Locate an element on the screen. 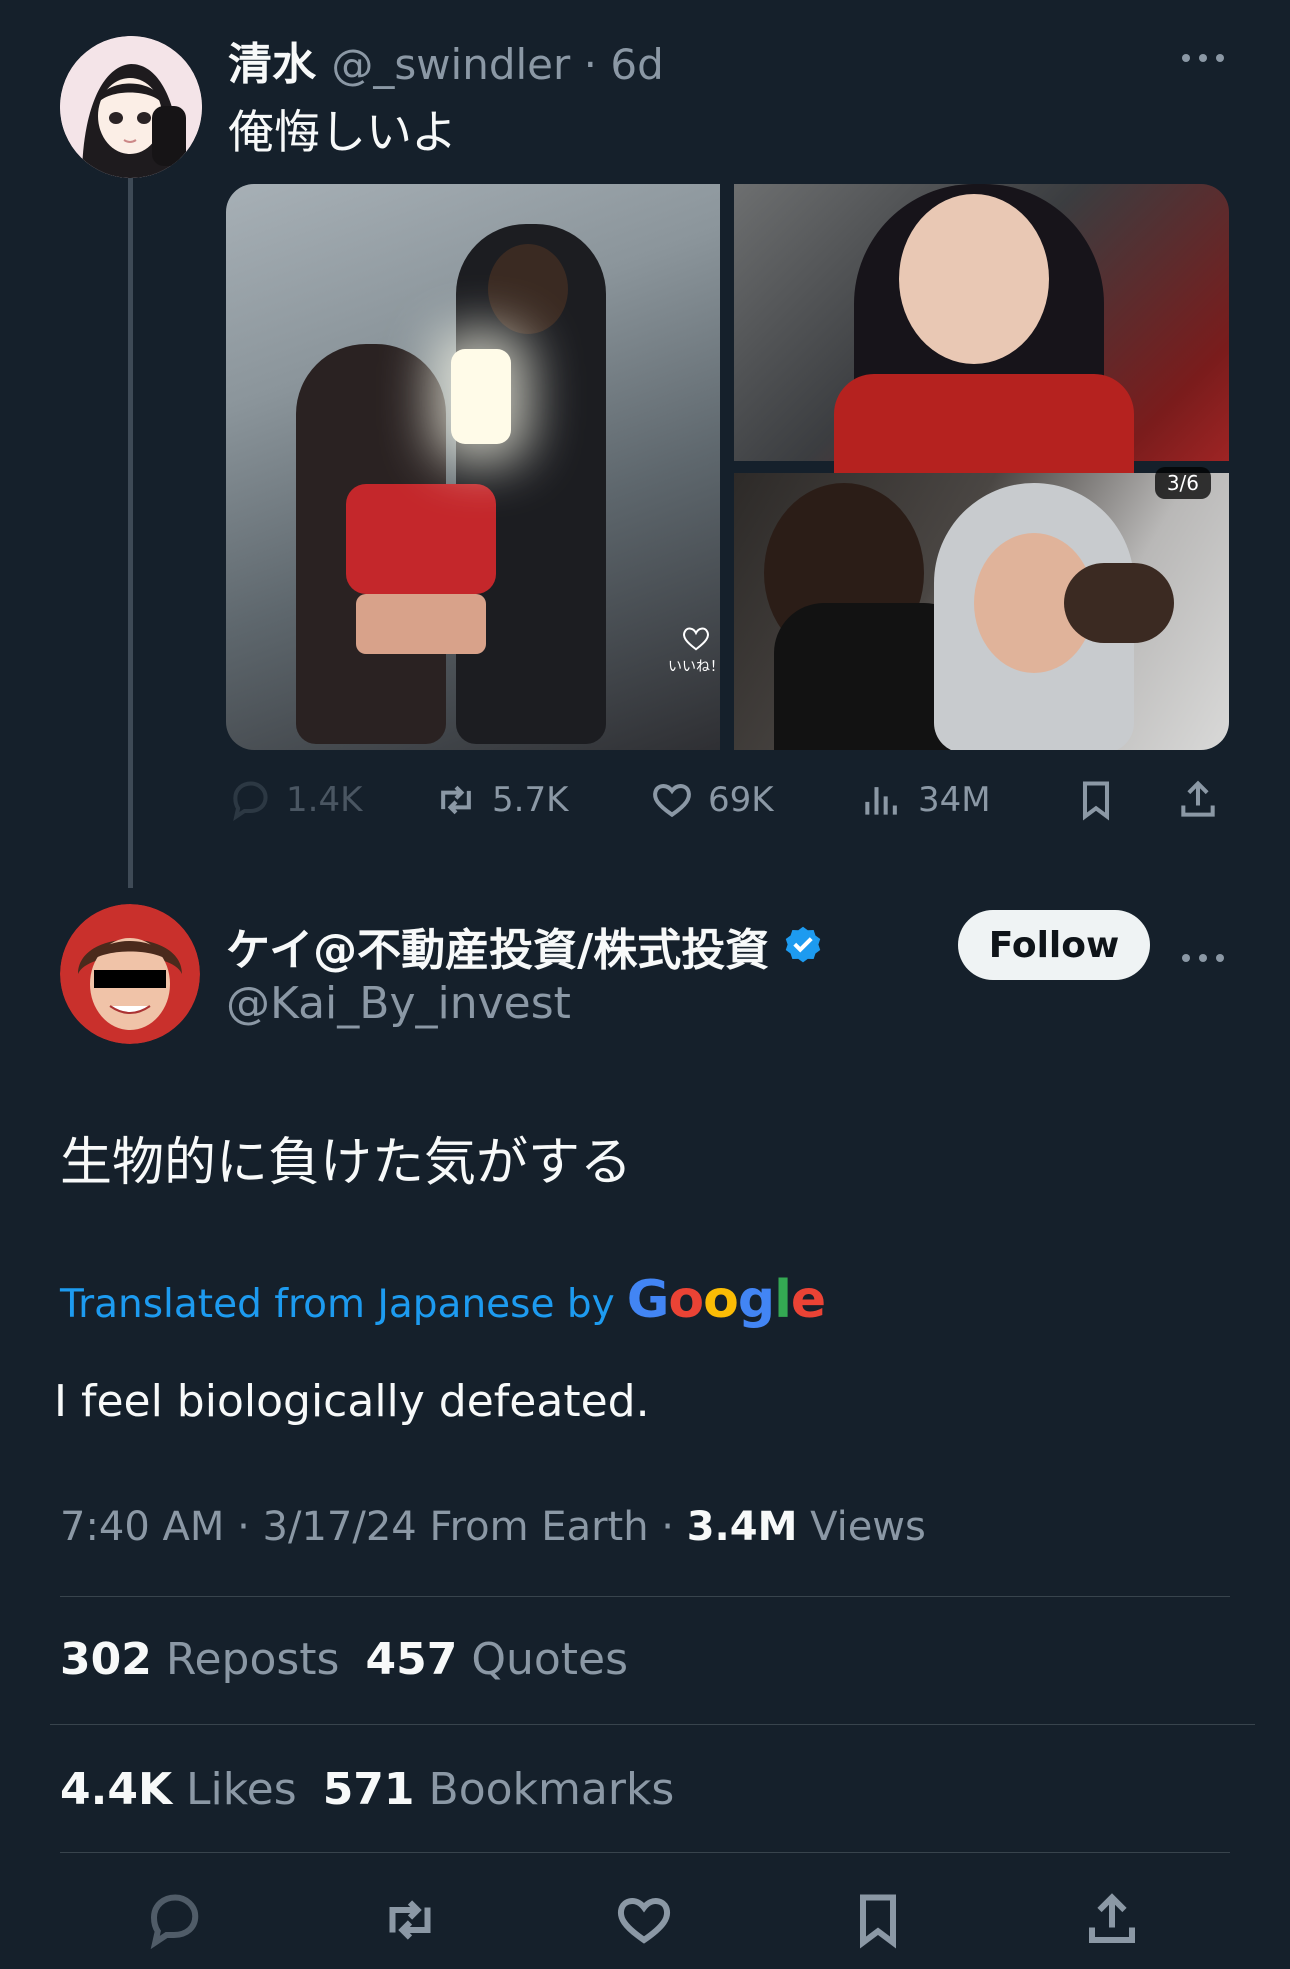 This screenshot has height=1969, width=1290. bookmarks-label: Bookmarks is located at coordinates (545, 1789).